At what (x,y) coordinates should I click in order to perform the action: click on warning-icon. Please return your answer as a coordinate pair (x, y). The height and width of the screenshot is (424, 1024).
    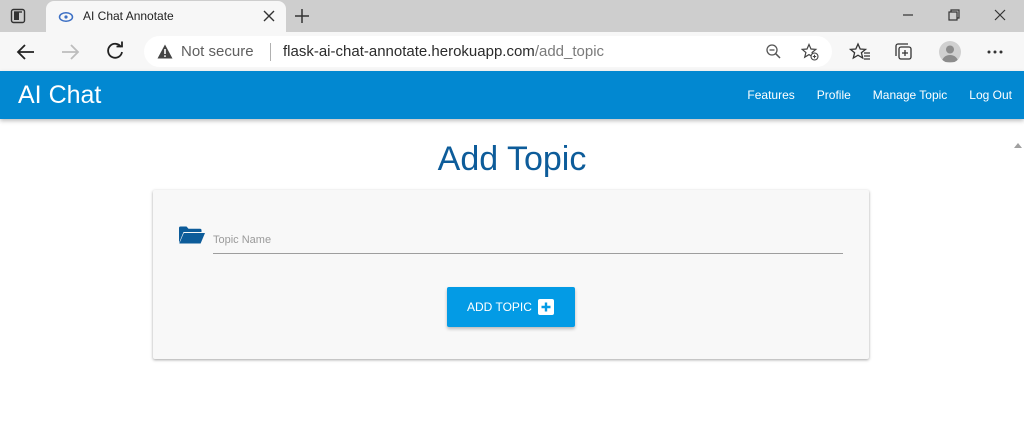
    Looking at the image, I should click on (165, 51).